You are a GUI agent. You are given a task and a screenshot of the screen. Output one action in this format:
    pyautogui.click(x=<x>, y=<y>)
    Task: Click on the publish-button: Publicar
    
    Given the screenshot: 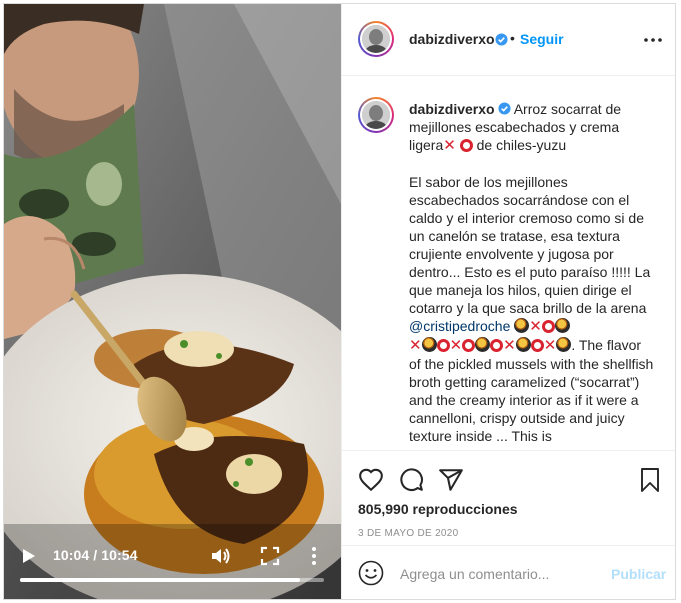 What is the action you would take?
    pyautogui.click(x=638, y=574)
    